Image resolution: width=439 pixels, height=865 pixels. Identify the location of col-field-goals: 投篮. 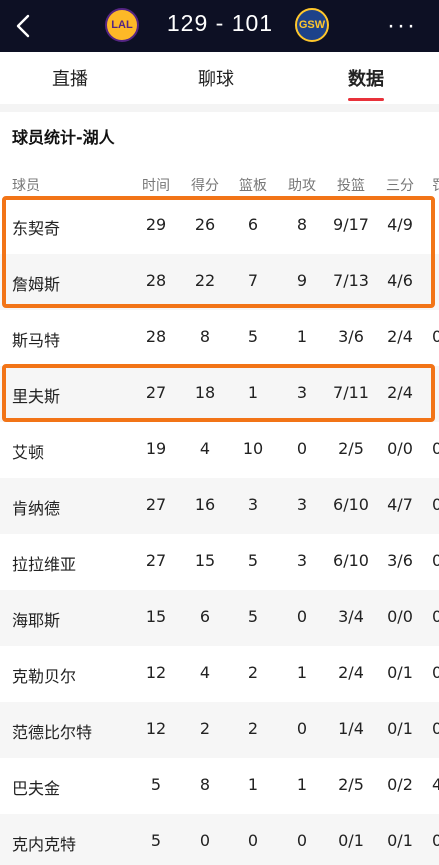
(351, 185).